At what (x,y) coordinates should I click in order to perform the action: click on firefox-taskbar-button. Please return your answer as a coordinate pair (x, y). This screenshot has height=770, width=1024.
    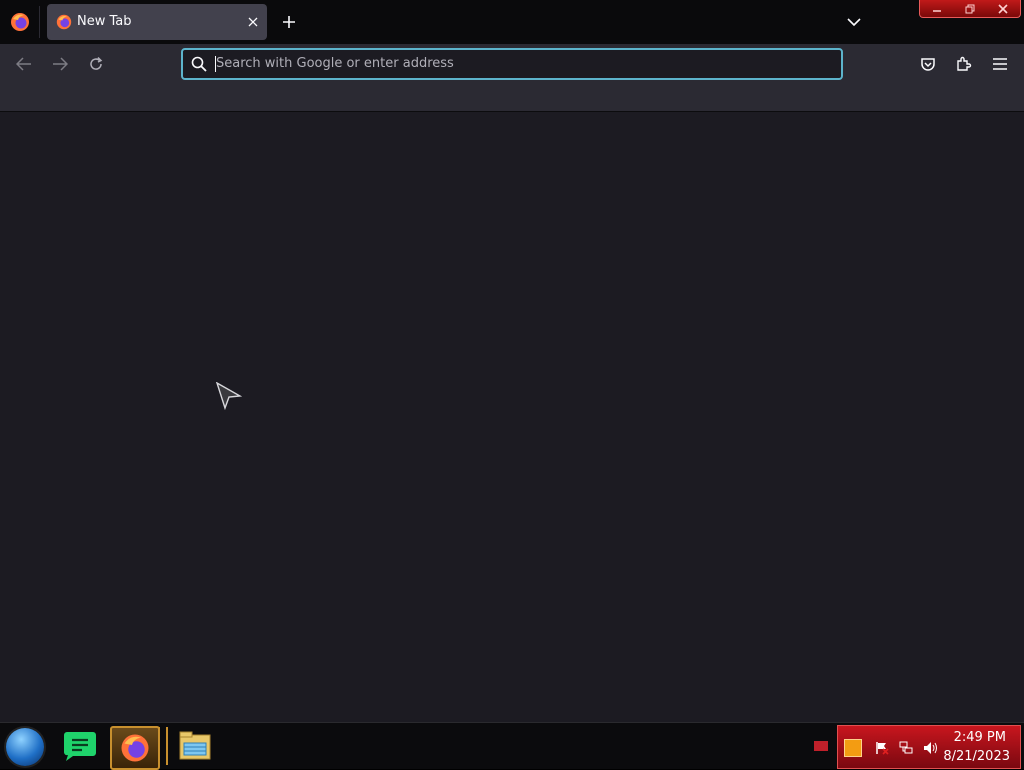
    Looking at the image, I should click on (135, 748).